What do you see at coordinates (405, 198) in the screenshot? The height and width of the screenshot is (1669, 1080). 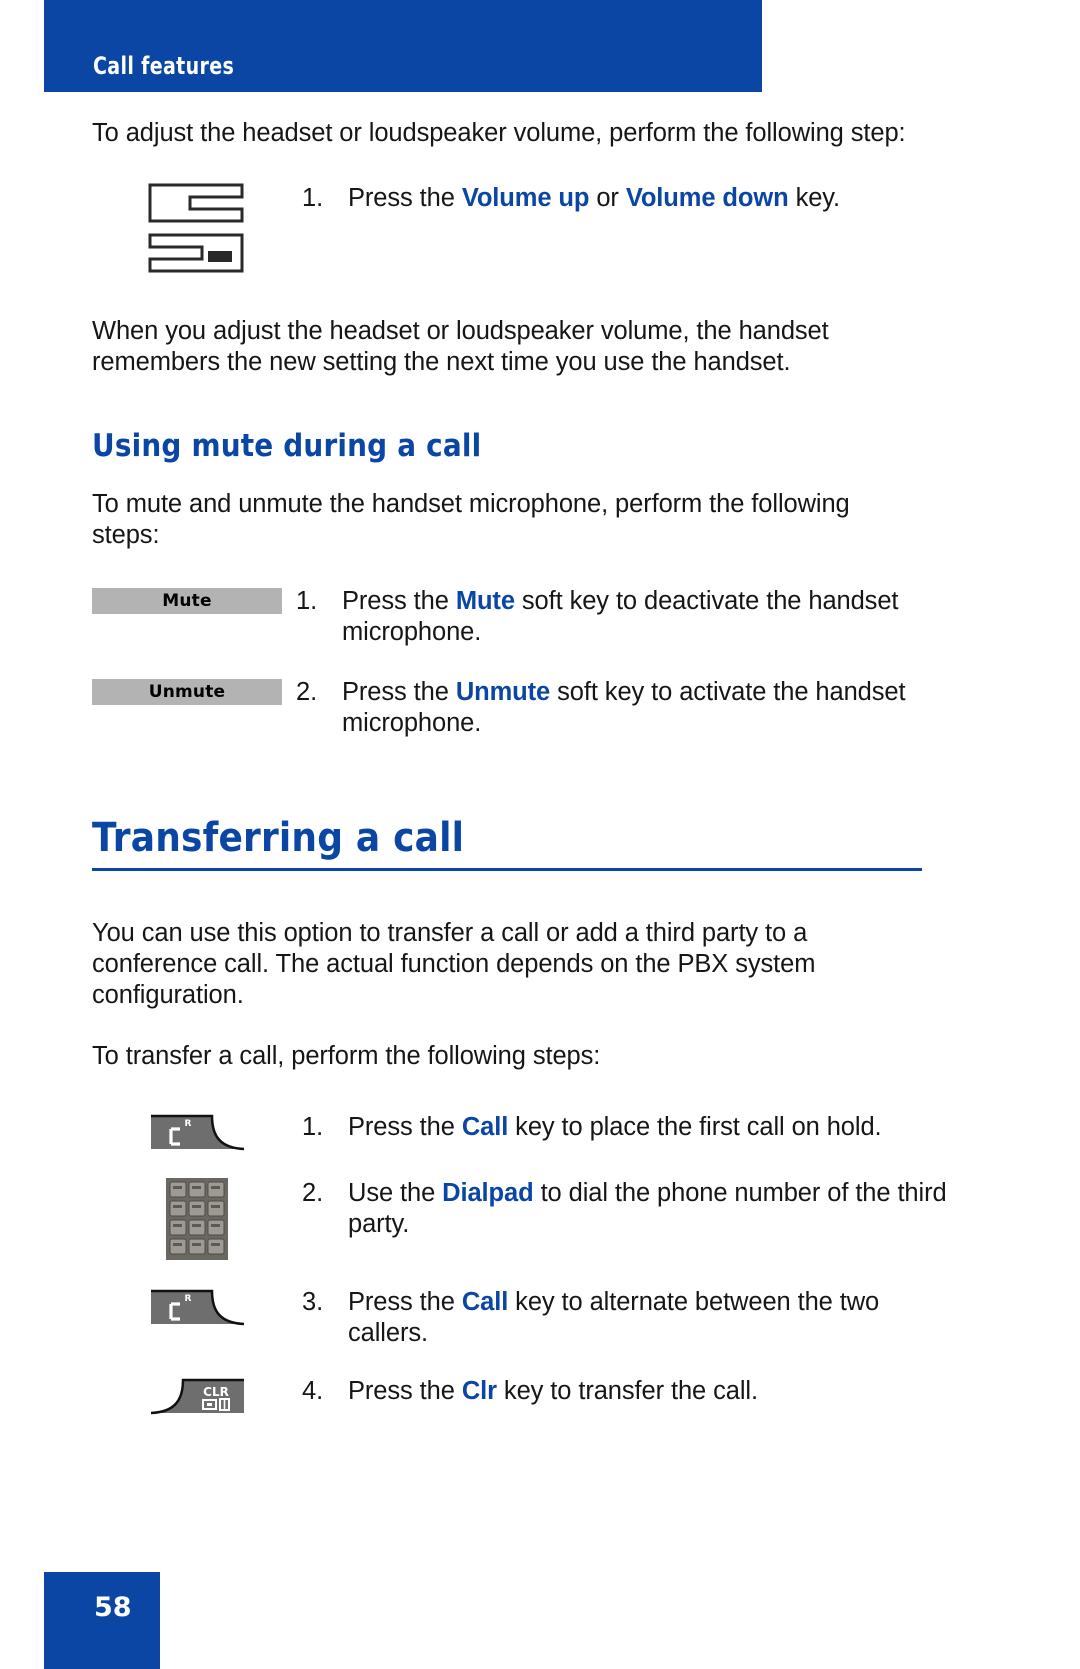 I see `volume-step-before: Press the` at bounding box center [405, 198].